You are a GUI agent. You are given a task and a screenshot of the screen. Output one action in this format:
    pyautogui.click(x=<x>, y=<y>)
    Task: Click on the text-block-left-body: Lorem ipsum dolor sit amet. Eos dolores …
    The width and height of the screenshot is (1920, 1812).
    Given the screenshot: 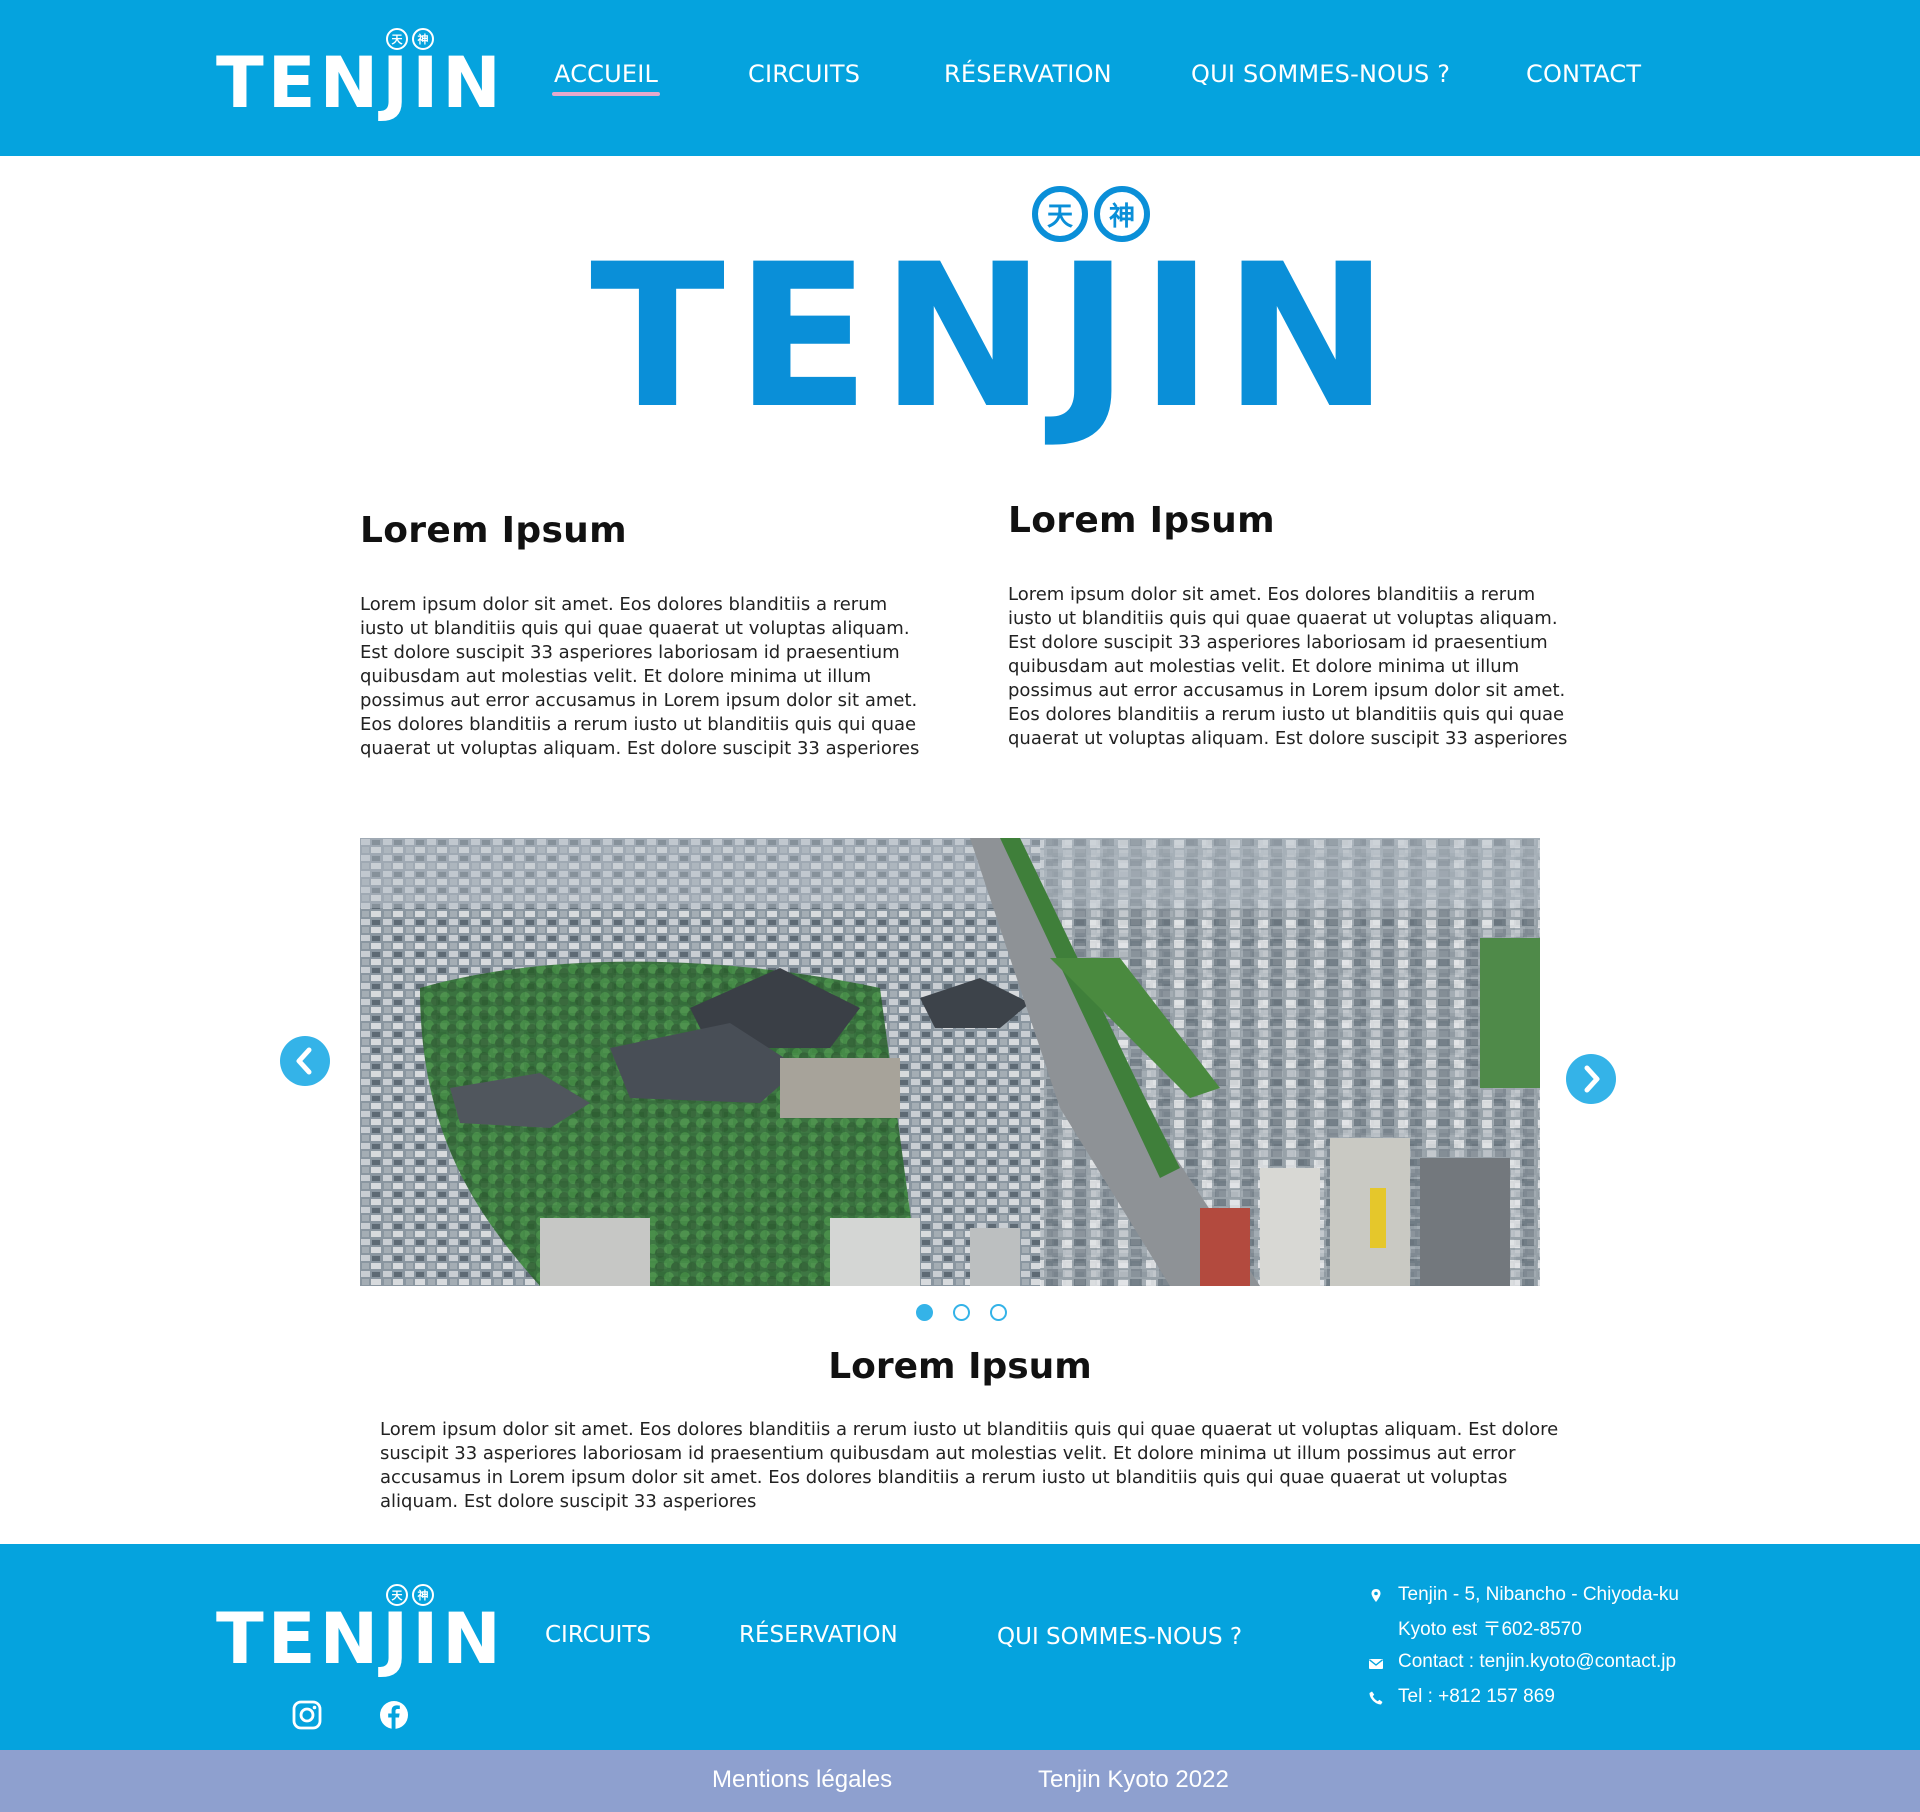 What is the action you would take?
    pyautogui.click(x=640, y=676)
    